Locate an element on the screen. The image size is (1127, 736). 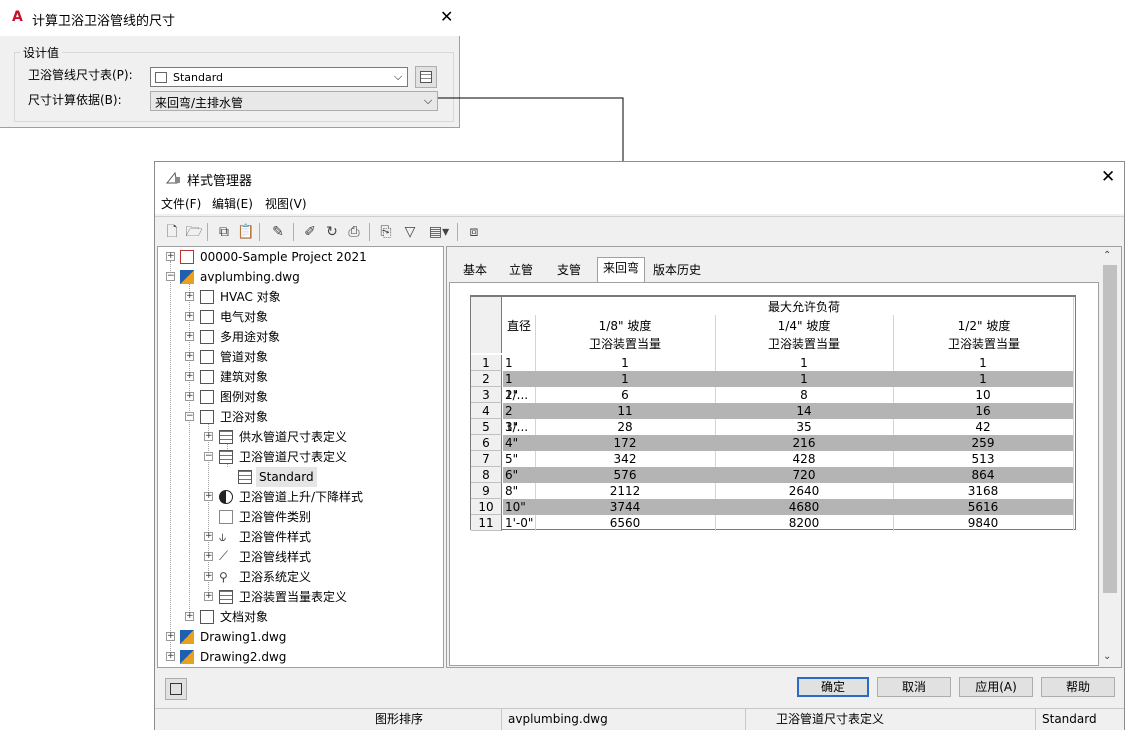
table-row: 21 1/... 1 1 1 is located at coordinates (773, 386).